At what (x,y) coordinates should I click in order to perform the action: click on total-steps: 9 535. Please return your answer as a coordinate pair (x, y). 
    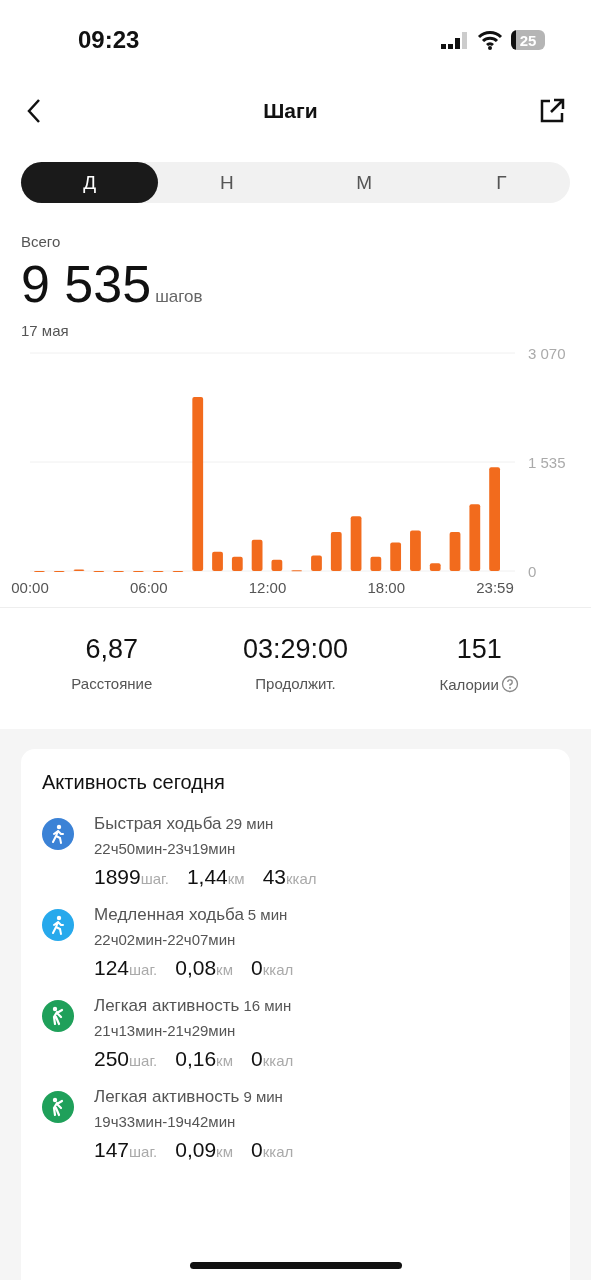
    Looking at the image, I should click on (86, 284).